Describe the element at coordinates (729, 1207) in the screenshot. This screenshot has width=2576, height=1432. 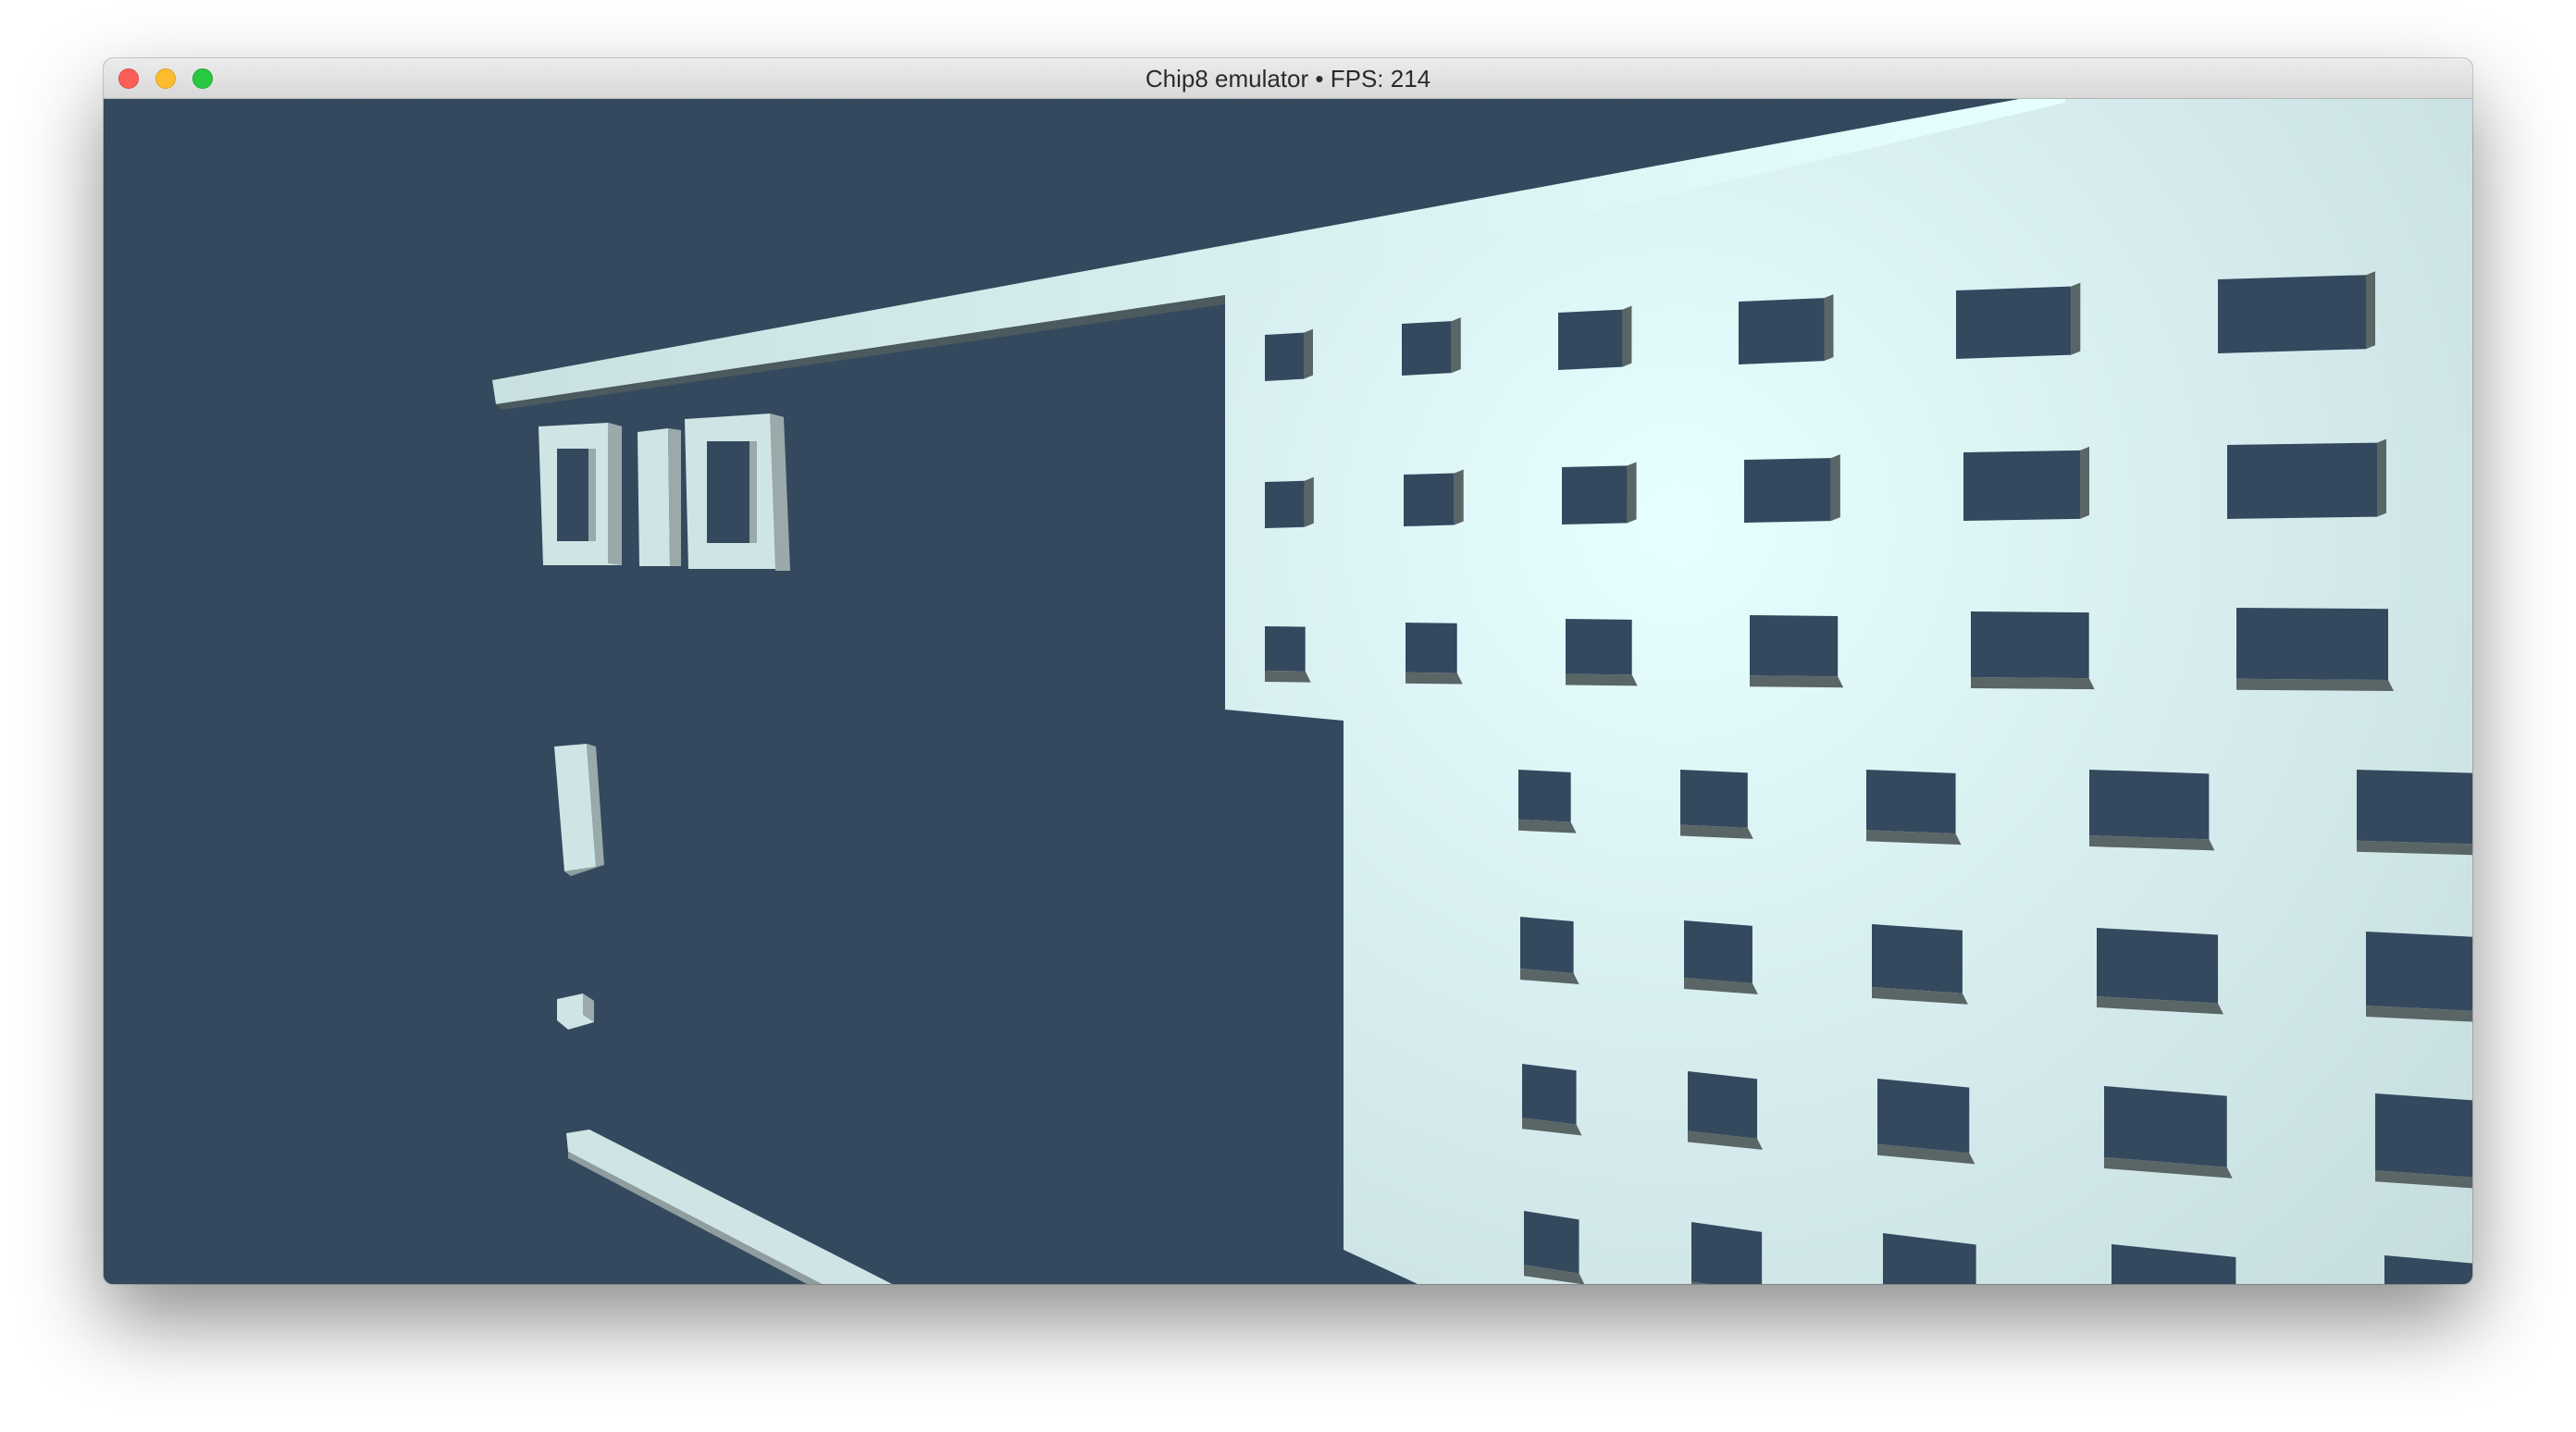
I see `bottom-bar` at that location.